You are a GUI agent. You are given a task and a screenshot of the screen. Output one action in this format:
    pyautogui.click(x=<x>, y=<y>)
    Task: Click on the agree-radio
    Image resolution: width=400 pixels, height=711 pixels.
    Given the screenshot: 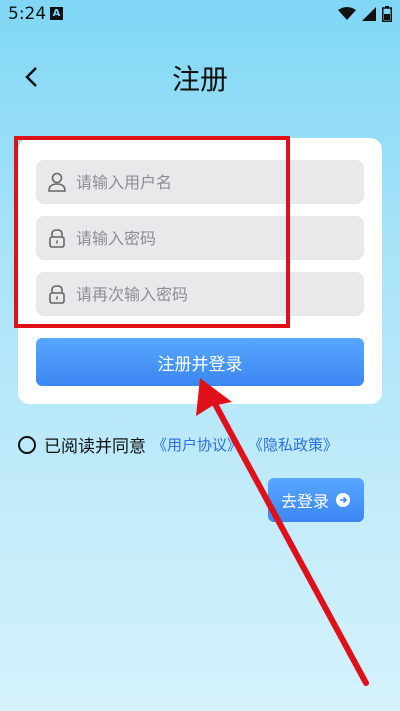 What is the action you would take?
    pyautogui.click(x=27, y=444)
    